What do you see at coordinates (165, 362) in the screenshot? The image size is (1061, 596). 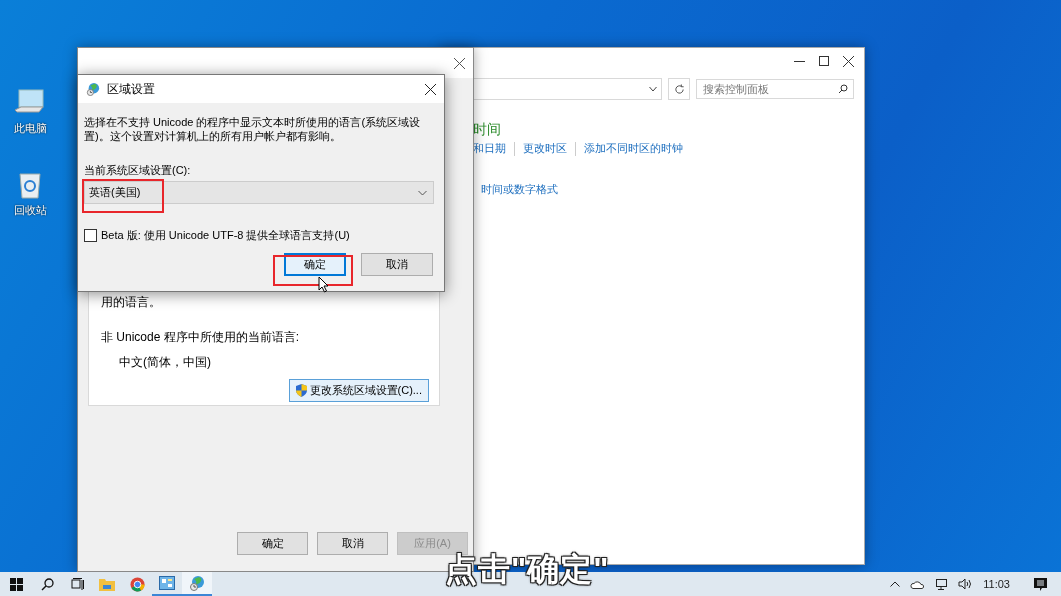 I see `current-language: 中文(简体，中国)` at bounding box center [165, 362].